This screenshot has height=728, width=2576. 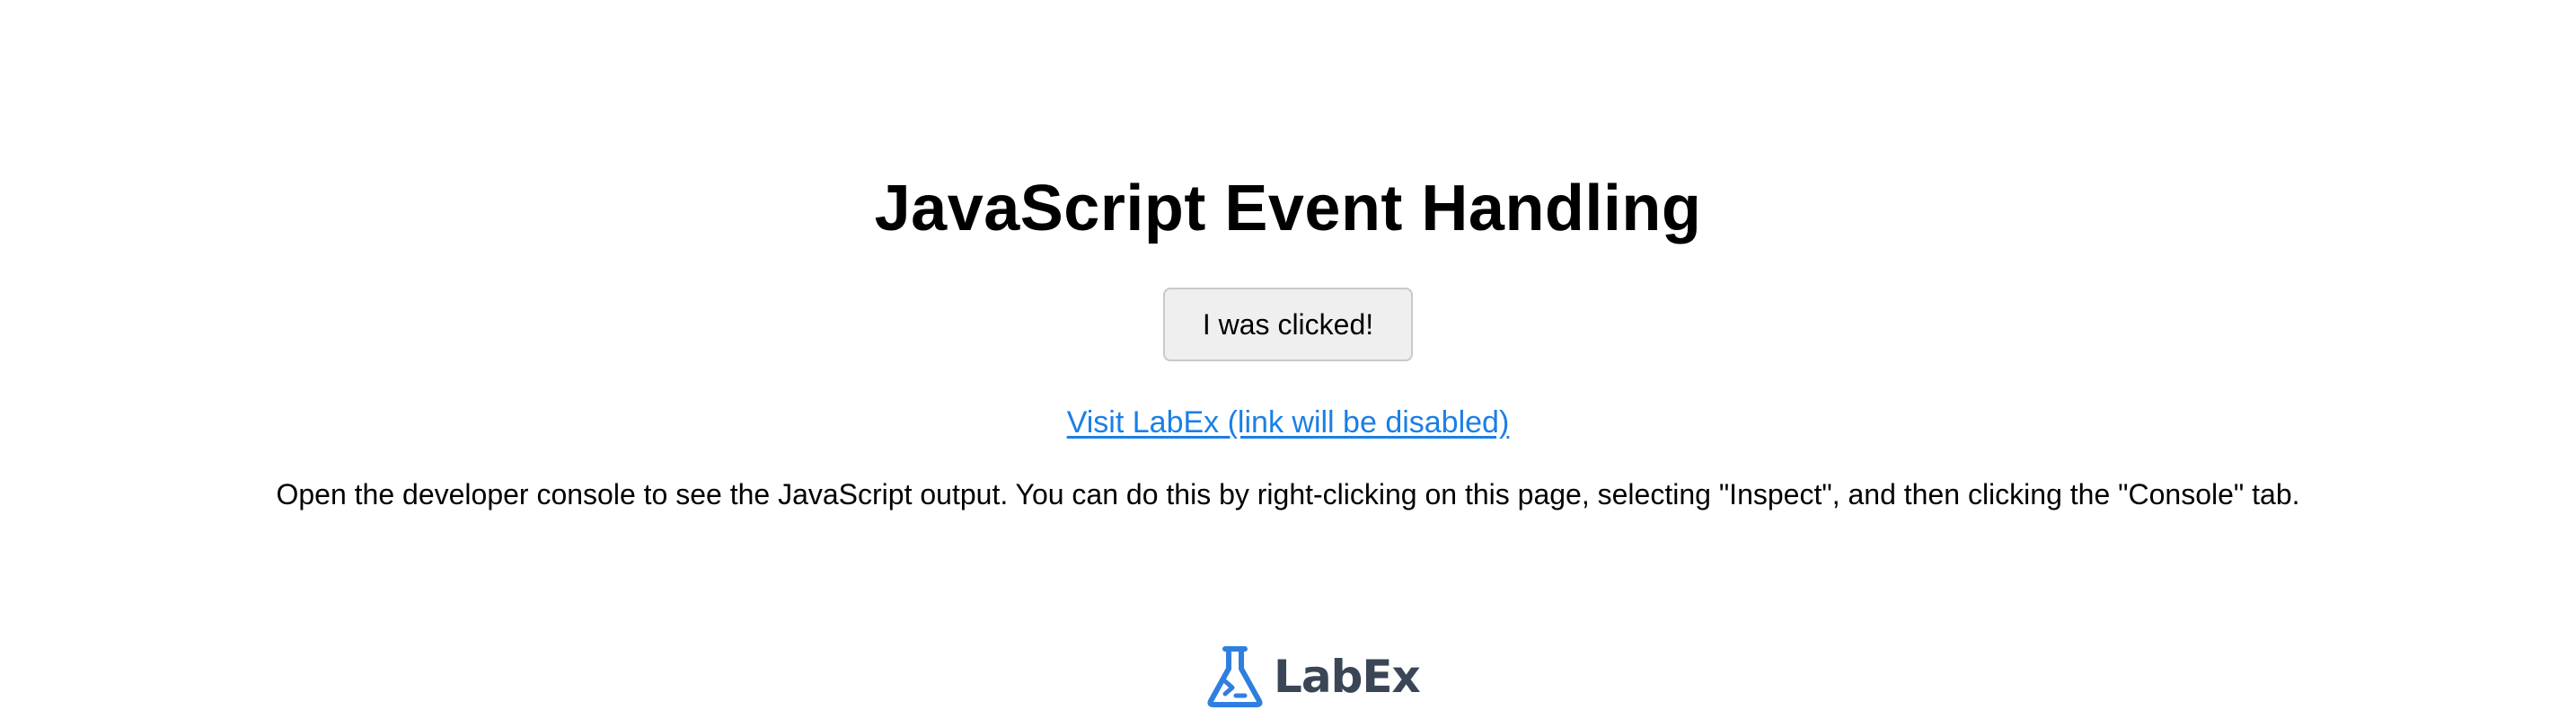 I want to click on page-title: JavaScript Event Handling, so click(x=1288, y=209).